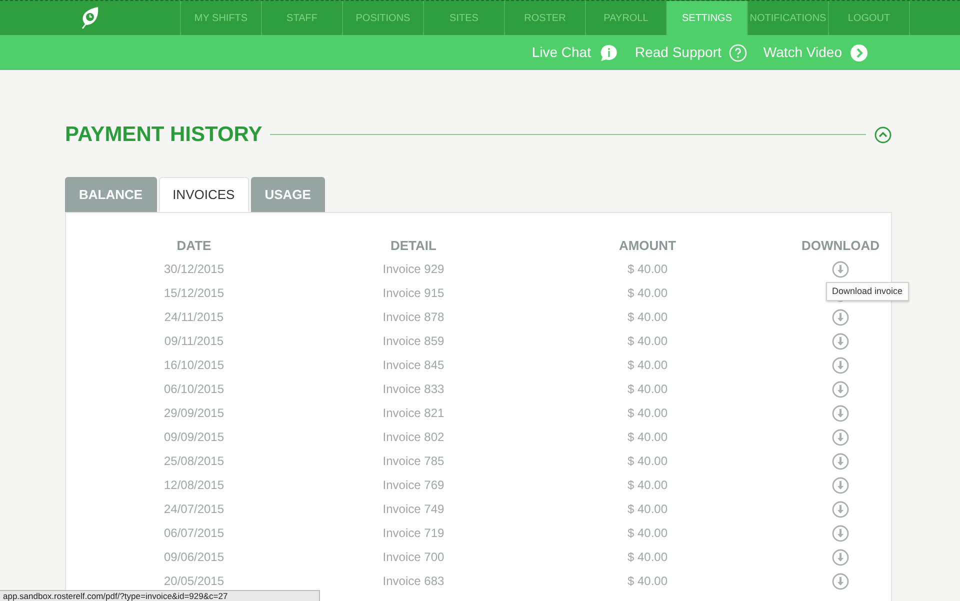 Image resolution: width=960 pixels, height=601 pixels. What do you see at coordinates (194, 485) in the screenshot?
I see `table-cell: 12/08/2015` at bounding box center [194, 485].